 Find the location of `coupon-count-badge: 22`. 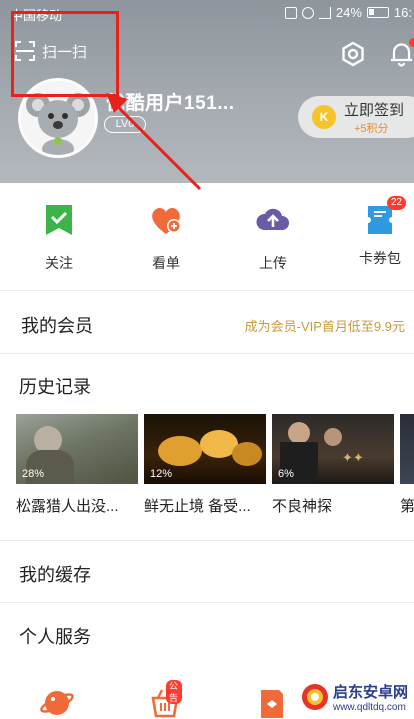

coupon-count-badge: 22 is located at coordinates (396, 203).